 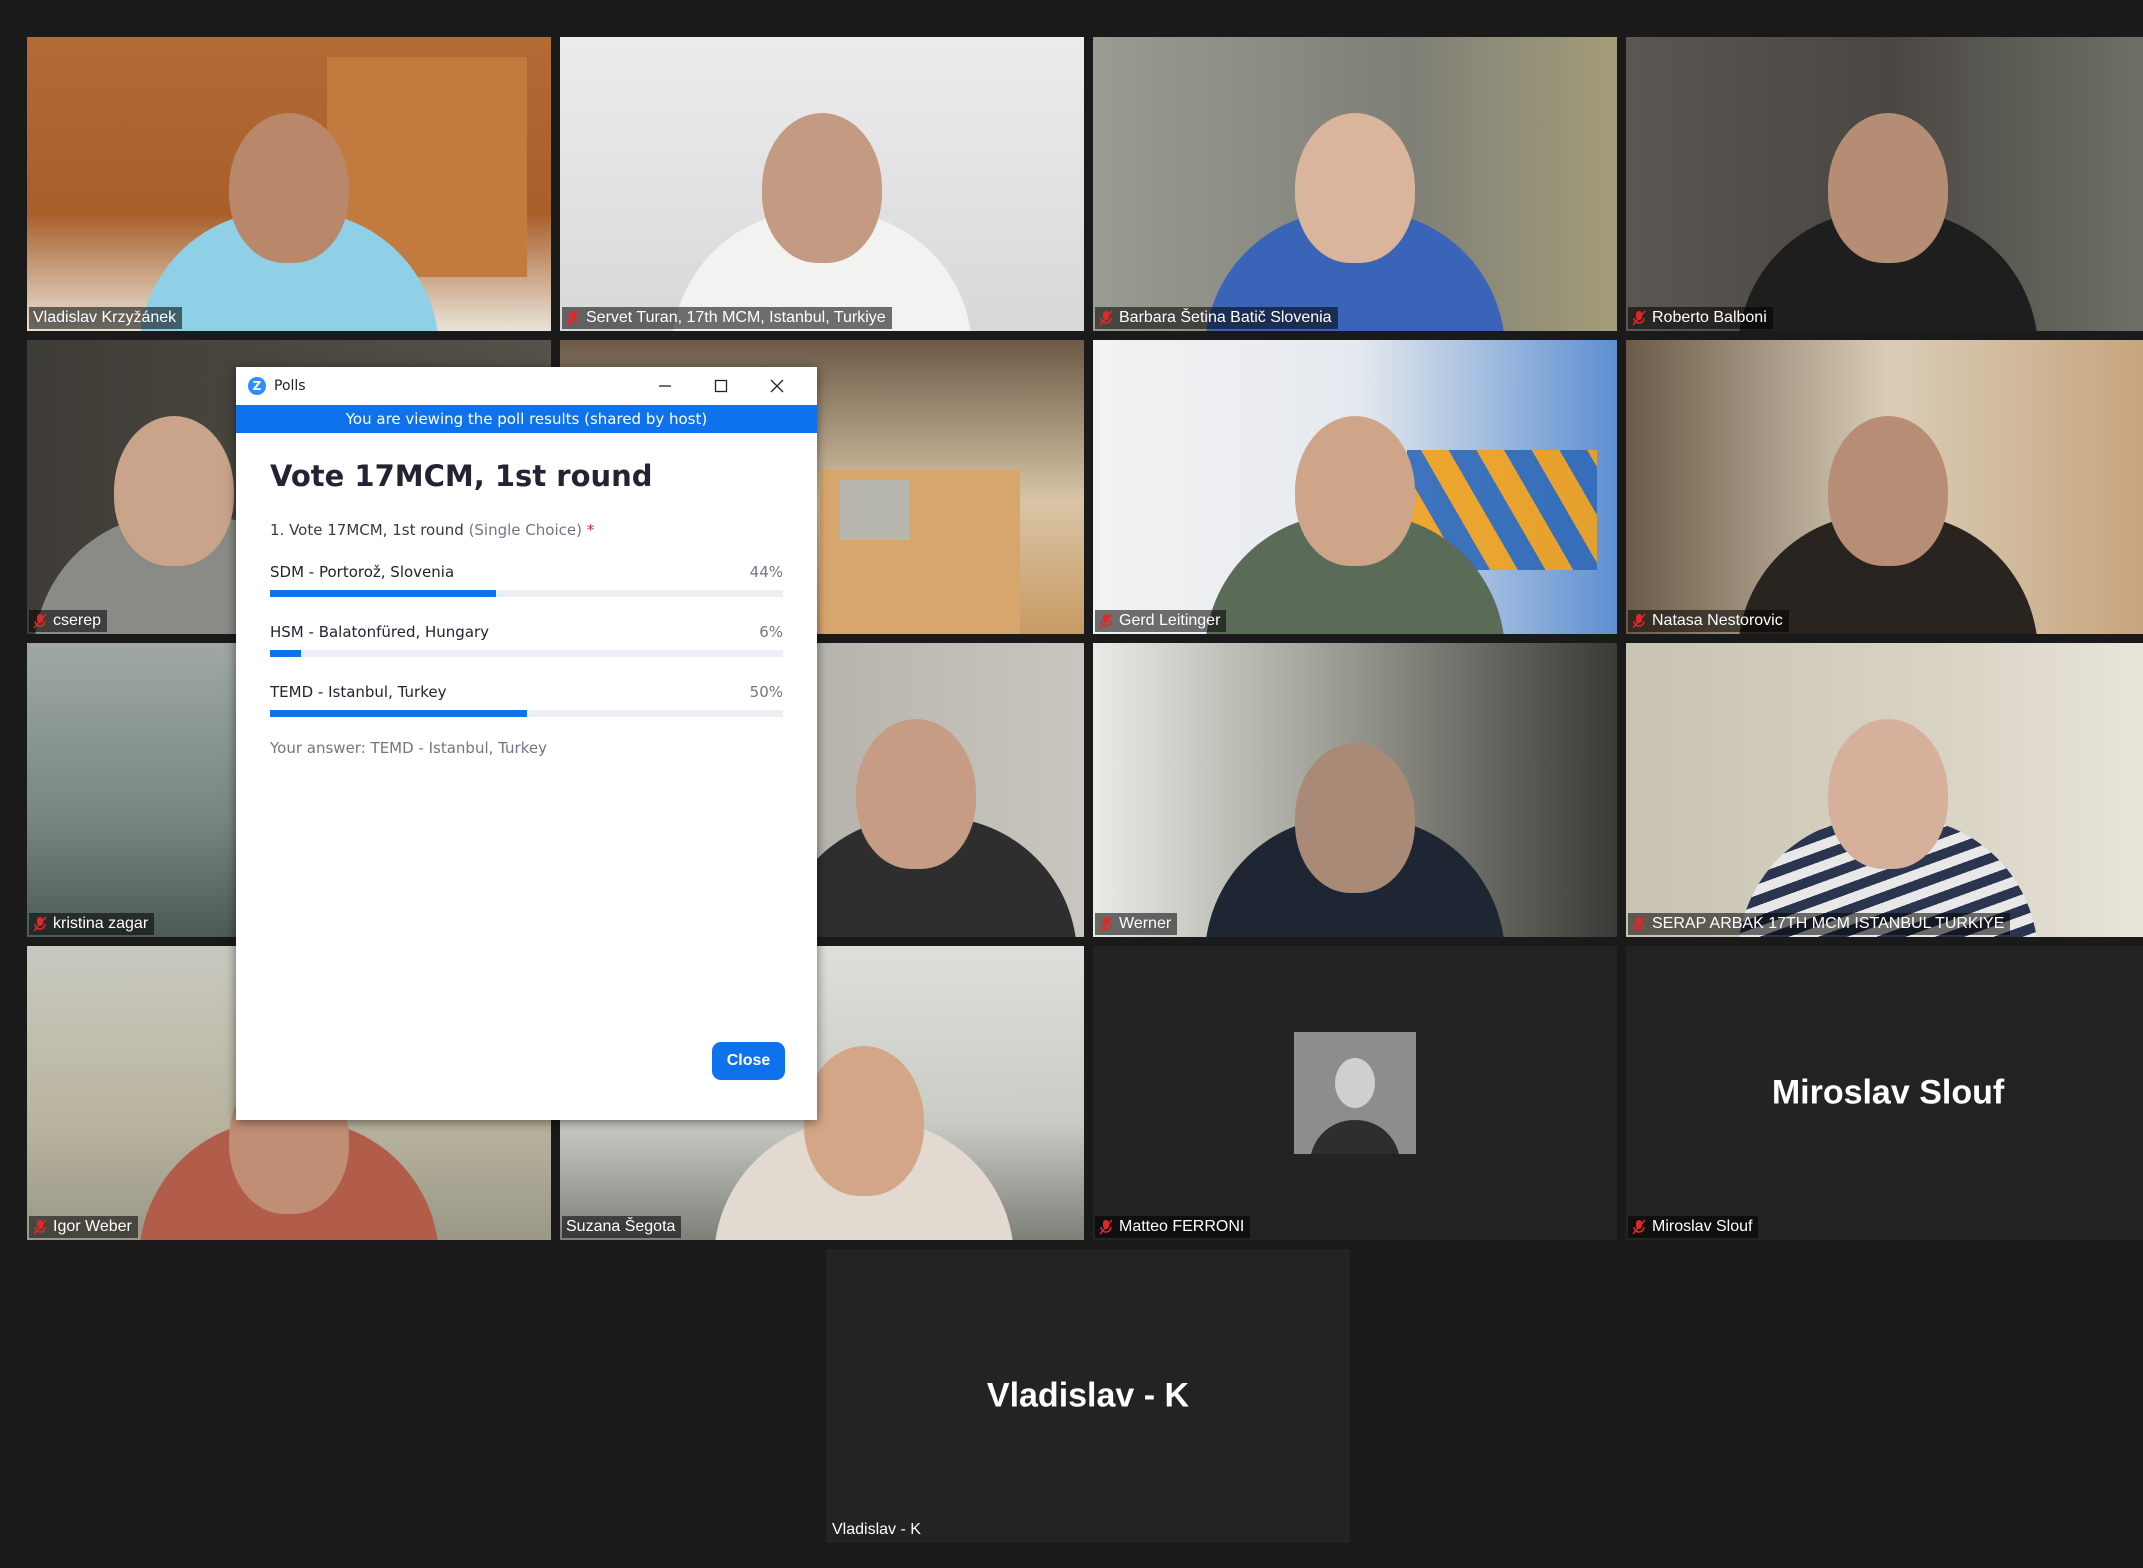 What do you see at coordinates (358, 692) in the screenshot?
I see `option-label: TEMD - Istanbul, Turkey` at bounding box center [358, 692].